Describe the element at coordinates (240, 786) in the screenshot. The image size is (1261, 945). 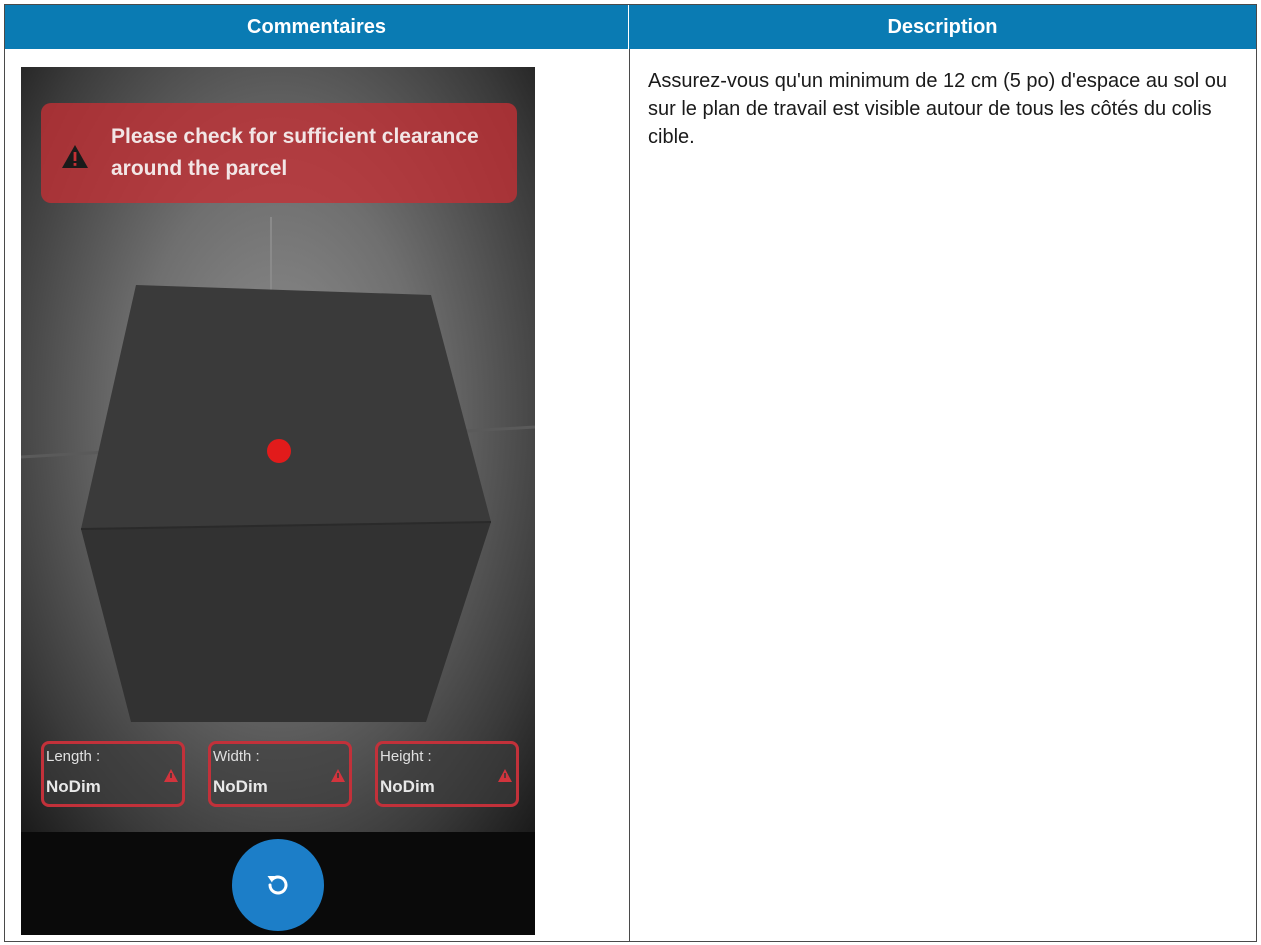
I see `width-value: NoDim` at that location.